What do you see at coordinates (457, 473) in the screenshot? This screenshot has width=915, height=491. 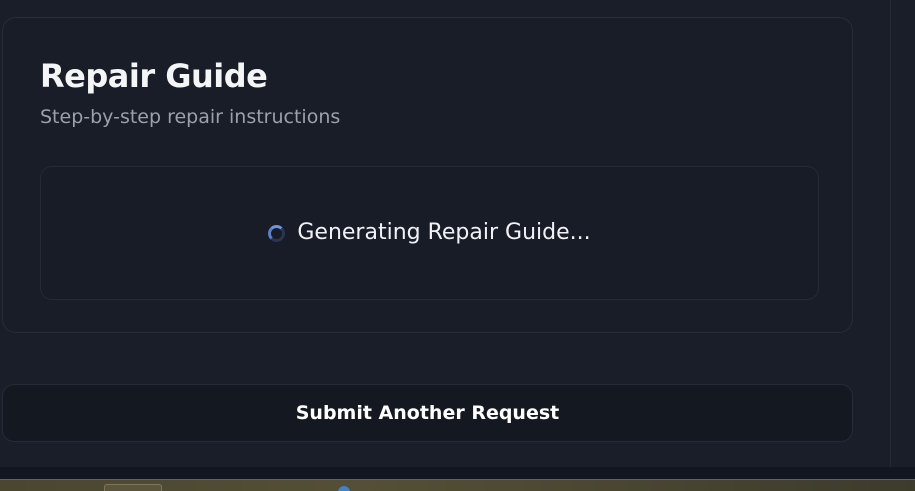 I see `bottom-strip` at bounding box center [457, 473].